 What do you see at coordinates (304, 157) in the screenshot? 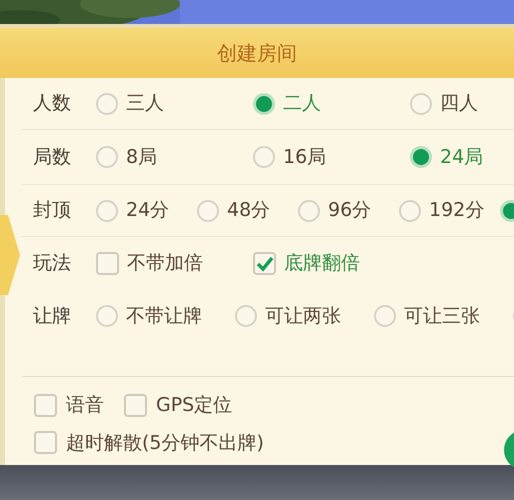
I see `option-label: 16局` at bounding box center [304, 157].